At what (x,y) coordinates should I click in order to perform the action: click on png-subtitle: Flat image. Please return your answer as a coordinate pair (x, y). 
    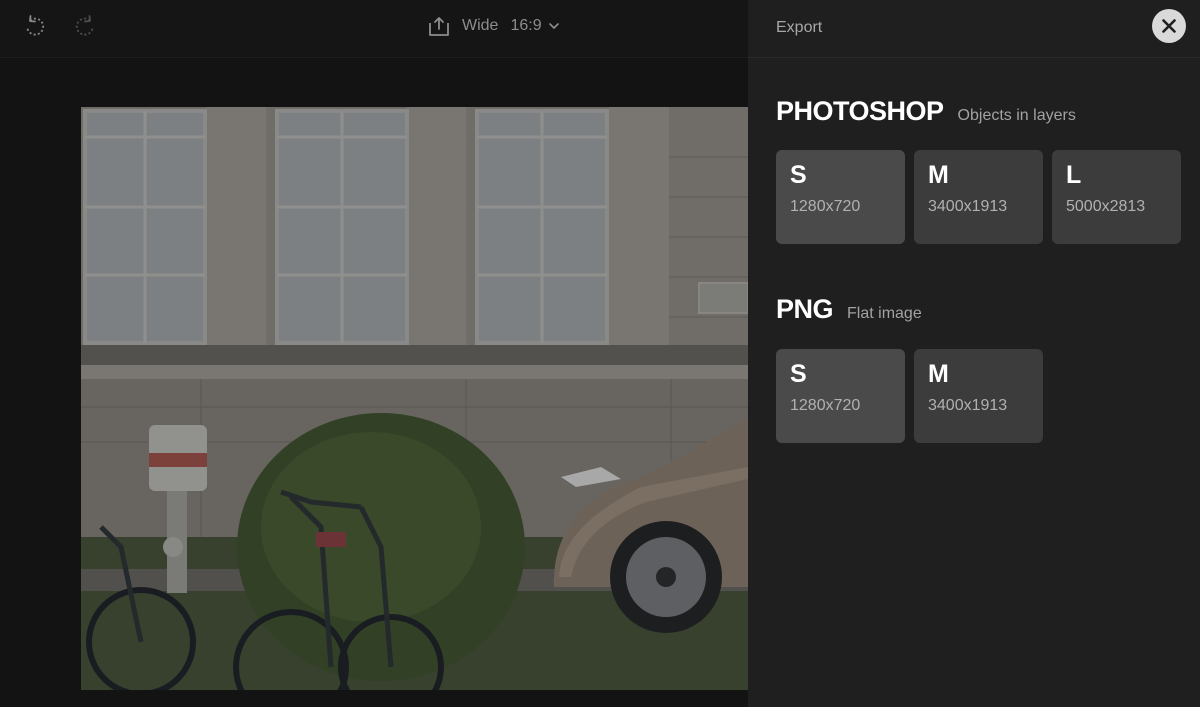
    Looking at the image, I should click on (884, 313).